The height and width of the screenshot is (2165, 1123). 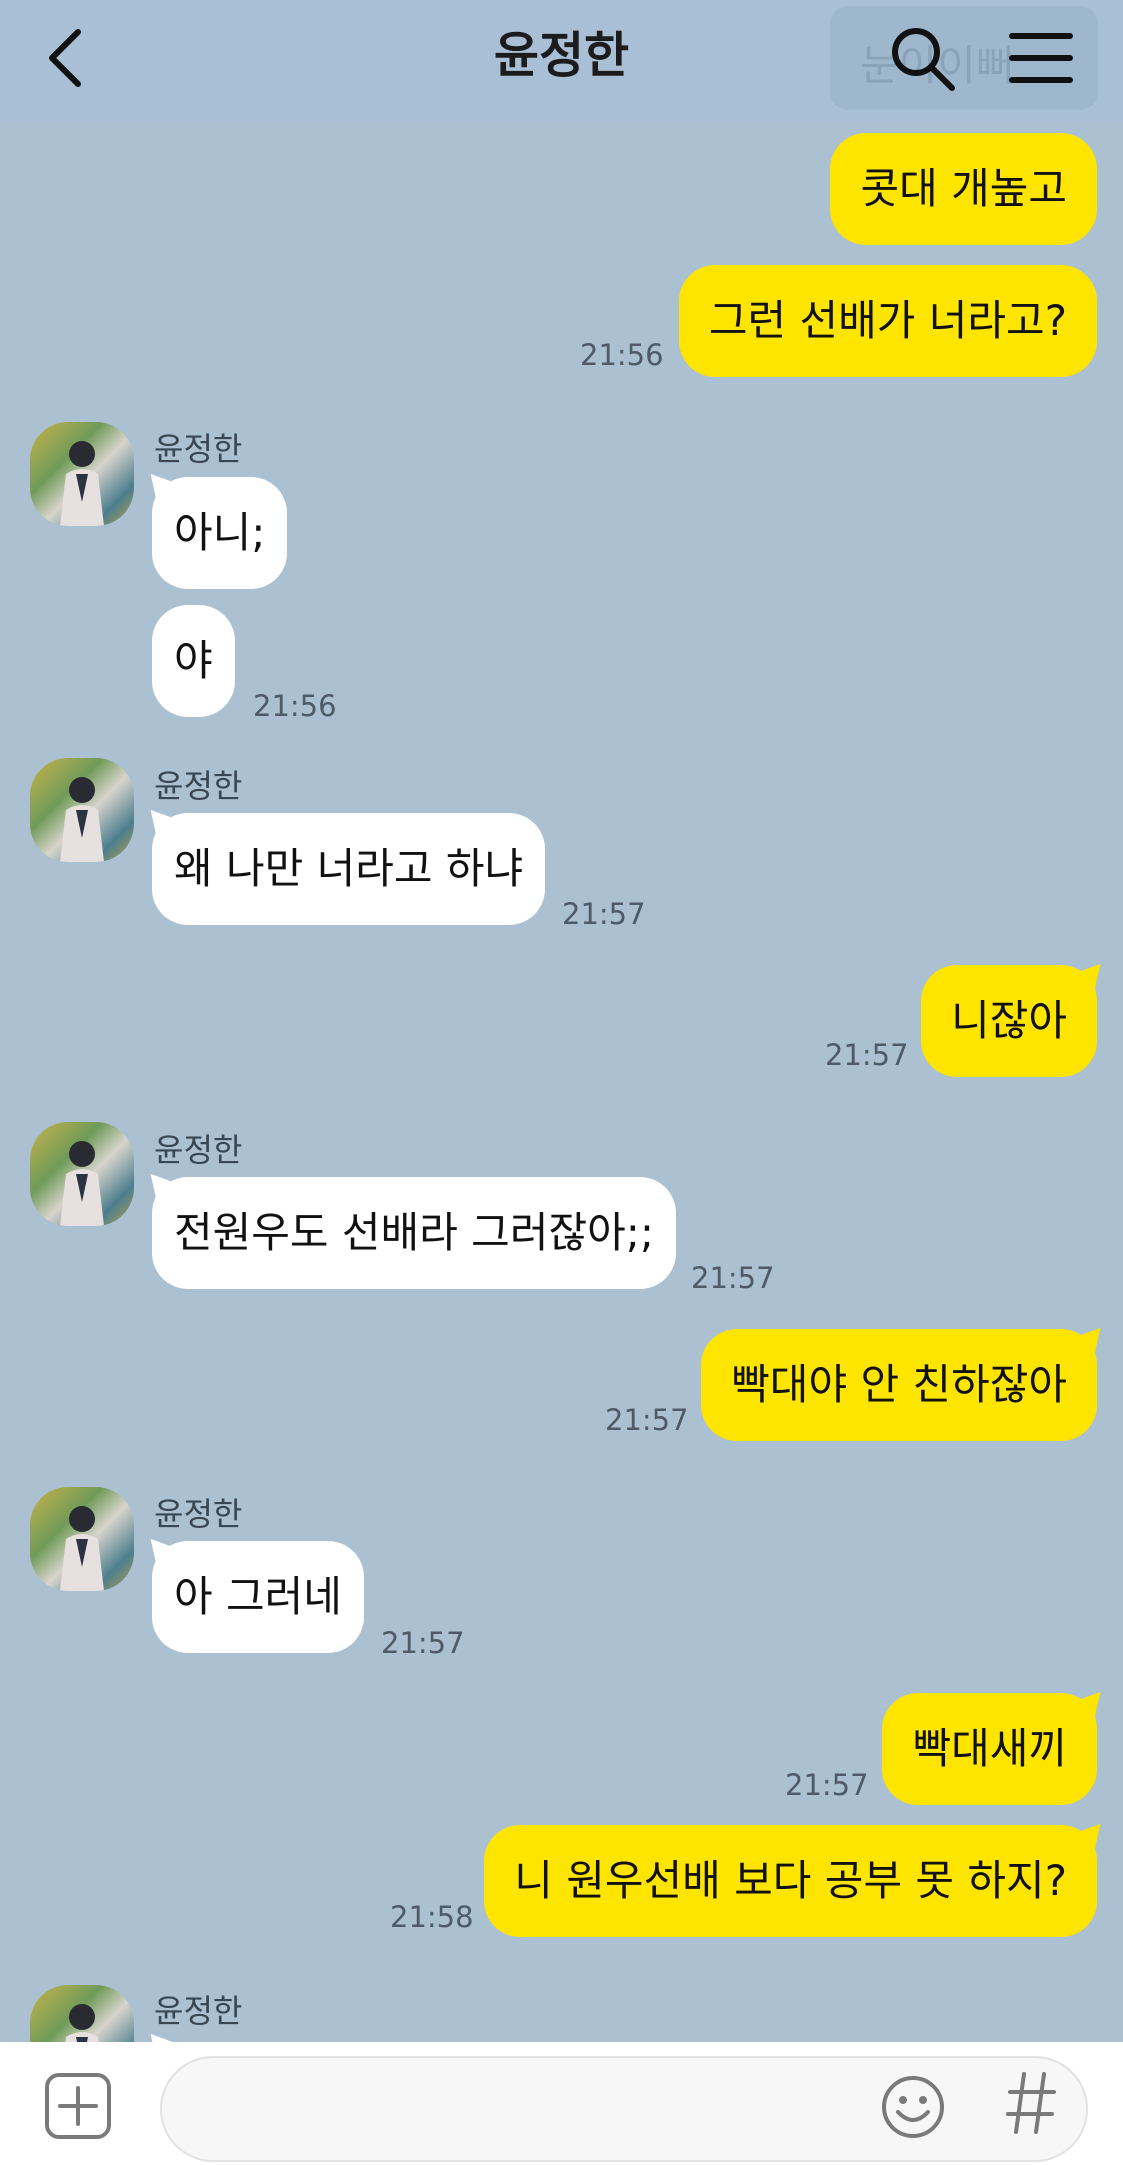 I want to click on other-message-bubble: 왜 나만 너라고 하냐, so click(x=349, y=869).